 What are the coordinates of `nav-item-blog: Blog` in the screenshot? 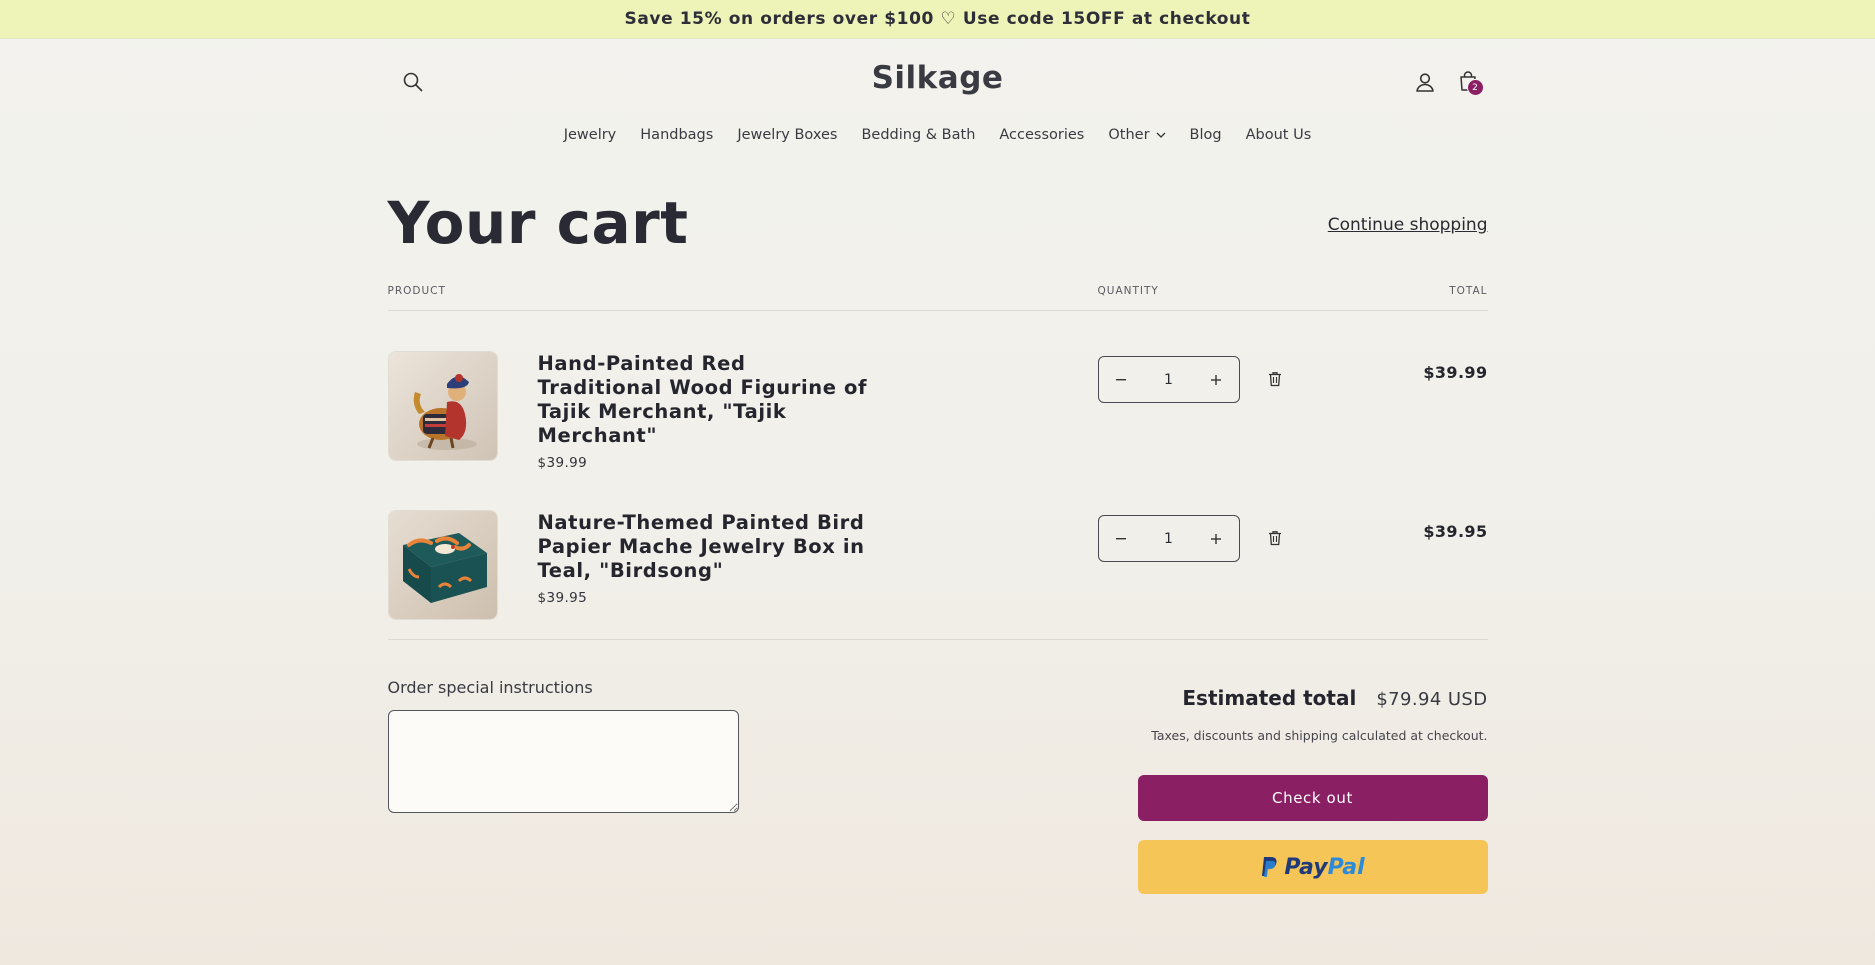 It's located at (1206, 135).